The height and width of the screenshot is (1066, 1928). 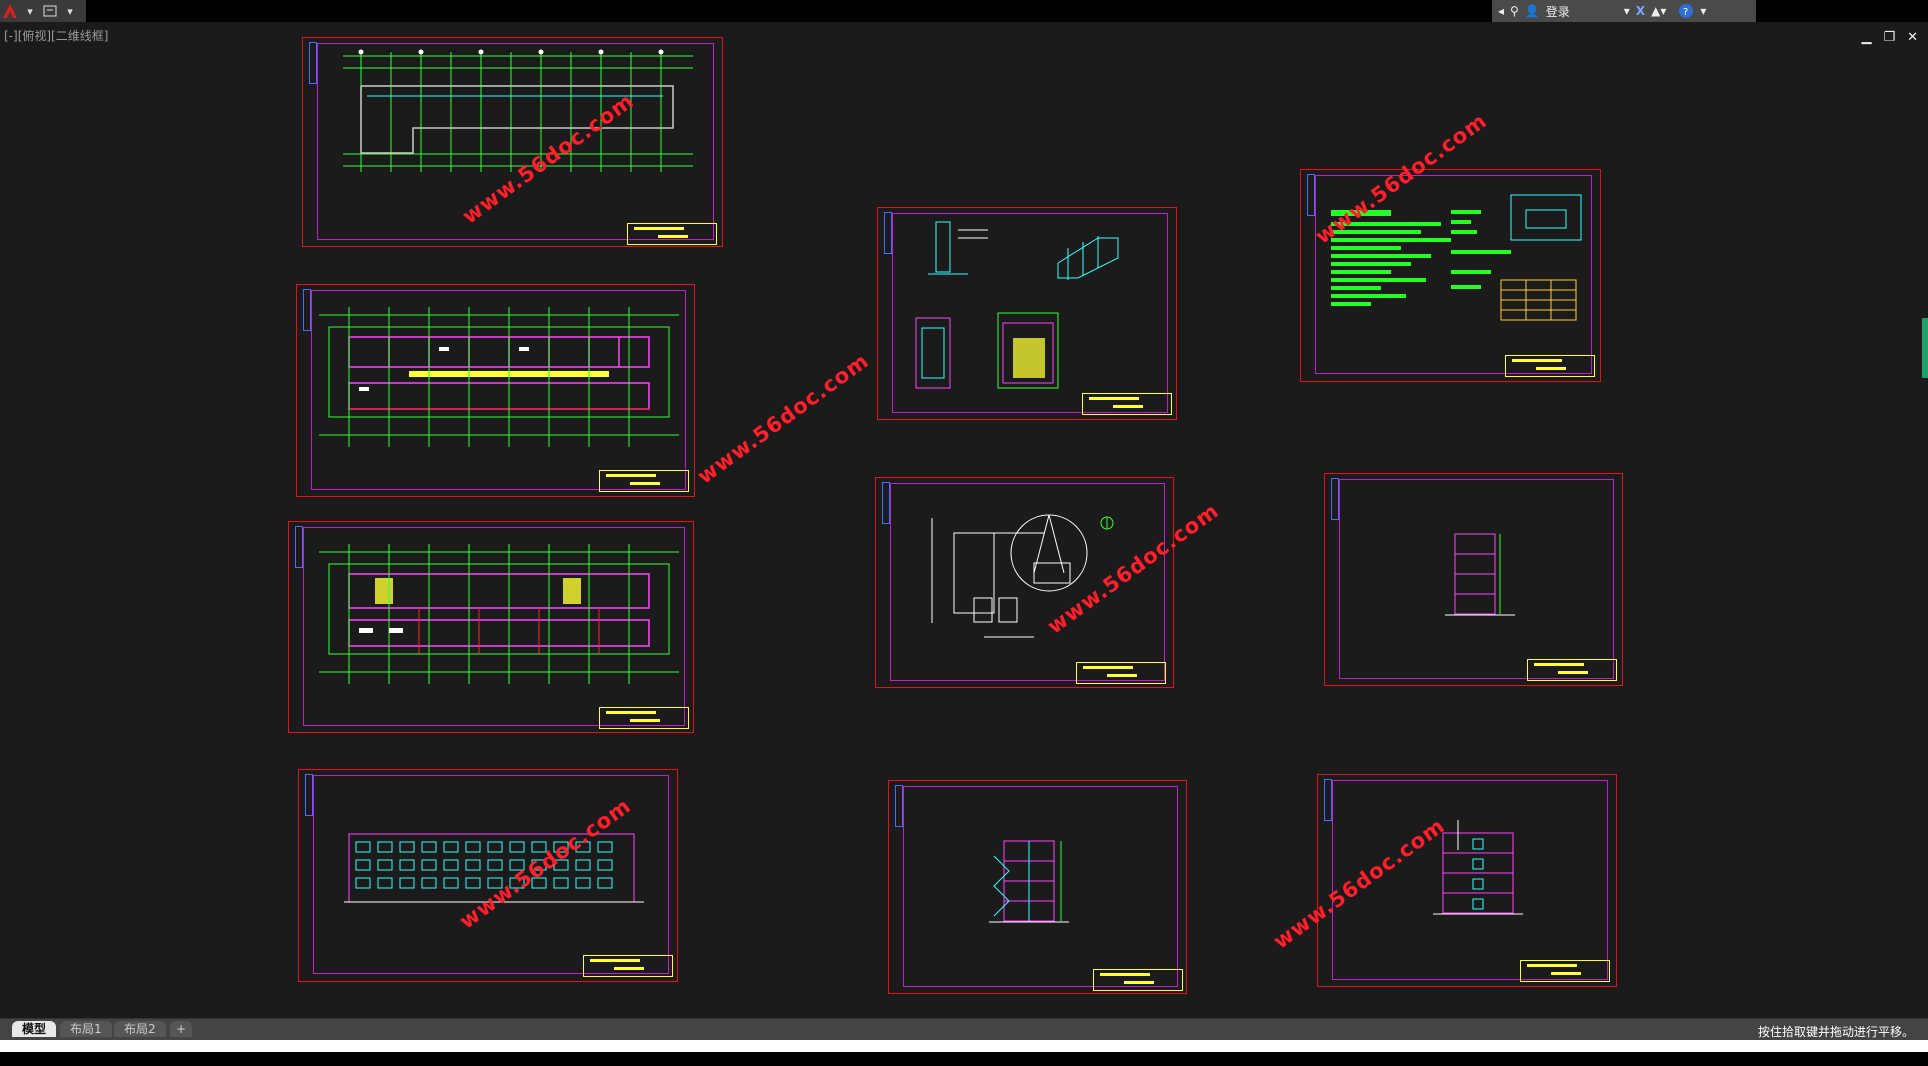 What do you see at coordinates (140, 1029) in the screenshot?
I see `tab-layout2: 布局2` at bounding box center [140, 1029].